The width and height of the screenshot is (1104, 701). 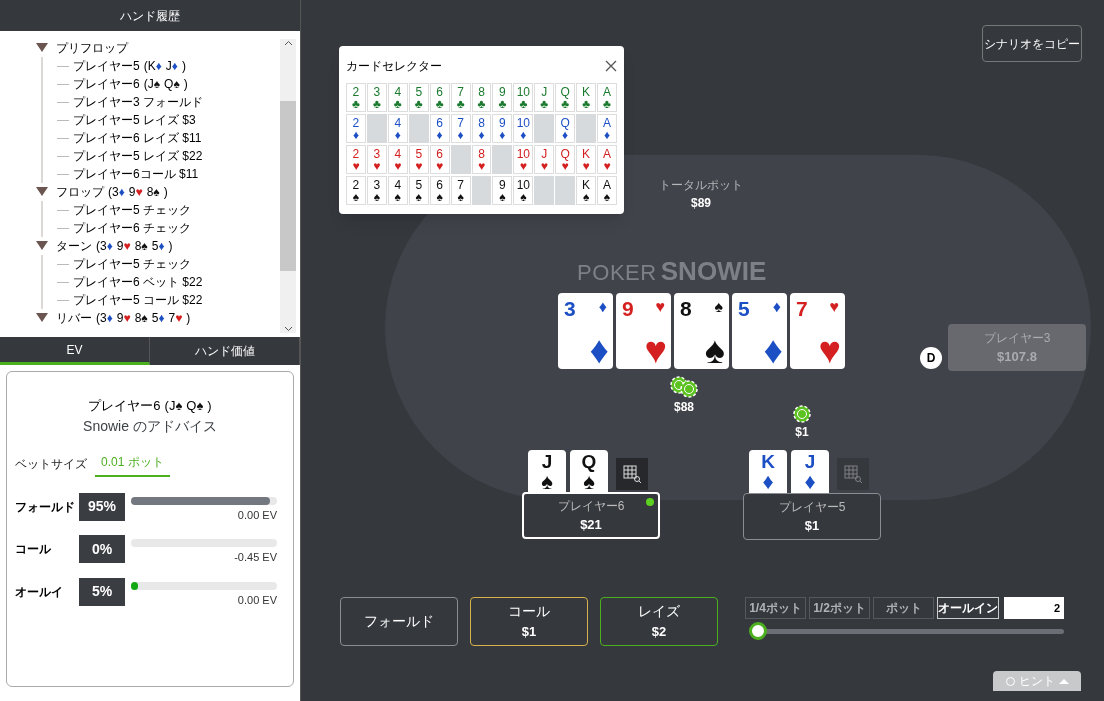 I want to click on card-option: 7 ♠, so click(x=460, y=190).